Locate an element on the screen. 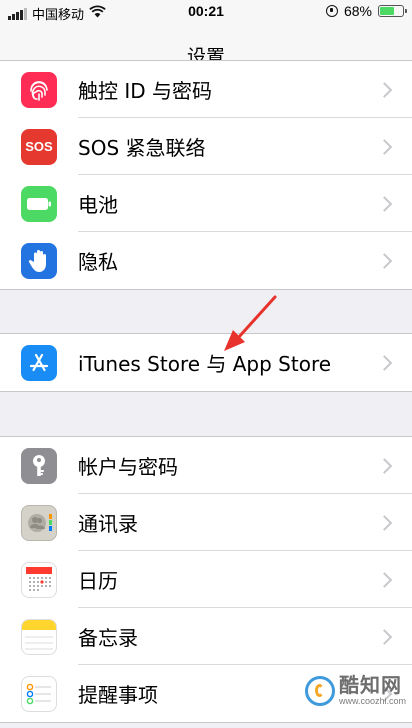 This screenshot has width=412, height=728. hand-icon is located at coordinates (39, 260).